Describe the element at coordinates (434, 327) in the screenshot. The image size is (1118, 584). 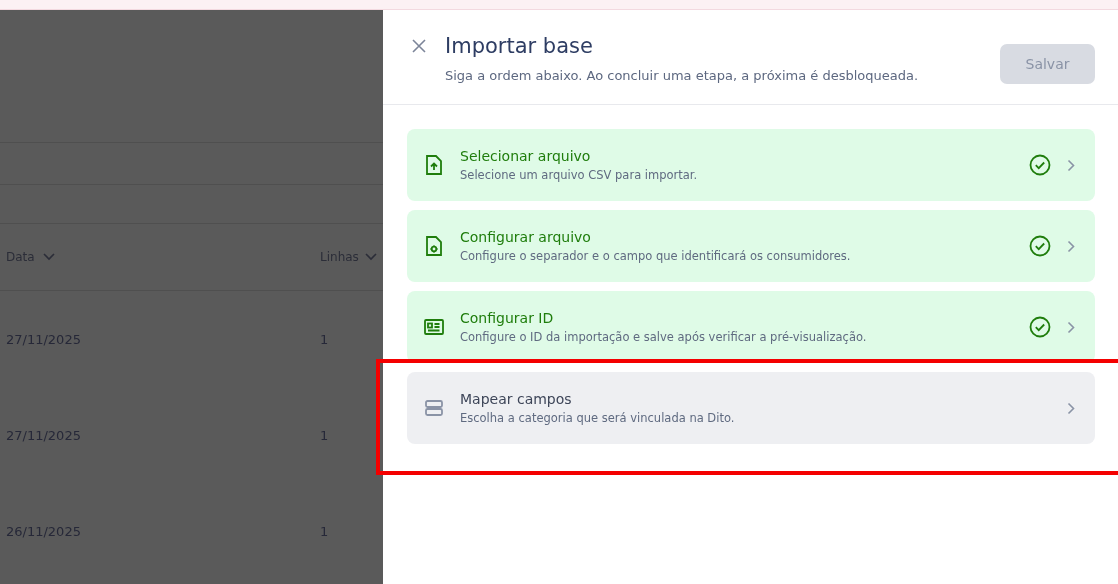
I see `id-card-icon` at that location.